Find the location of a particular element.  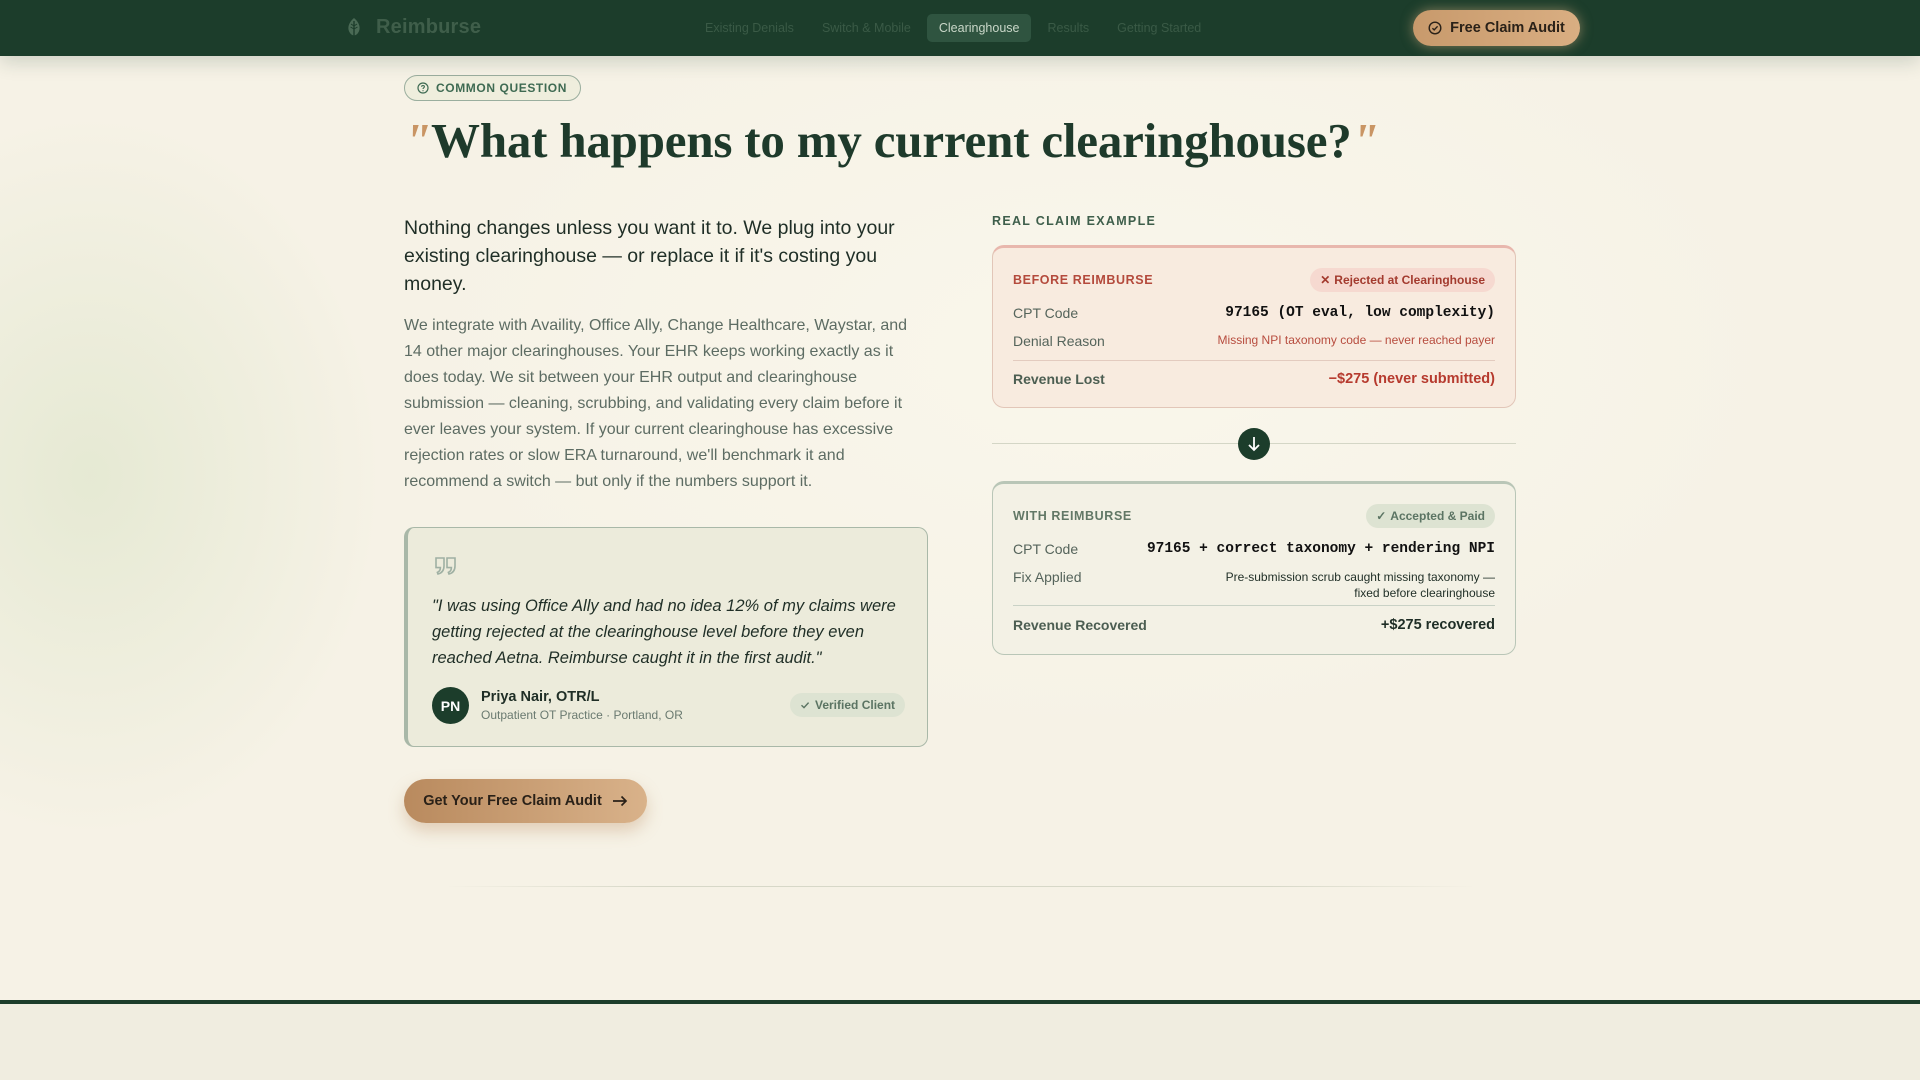

real-claim-example-label: REAL CLAIM EXAMPLE is located at coordinates (1074, 221).